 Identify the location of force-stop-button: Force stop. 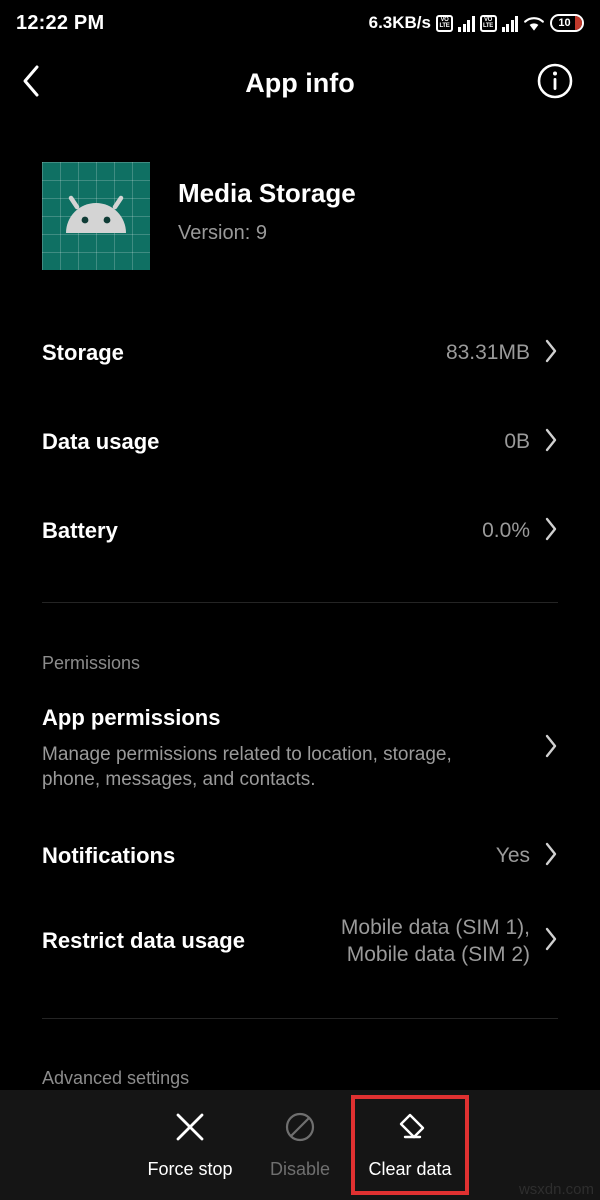
(190, 1145).